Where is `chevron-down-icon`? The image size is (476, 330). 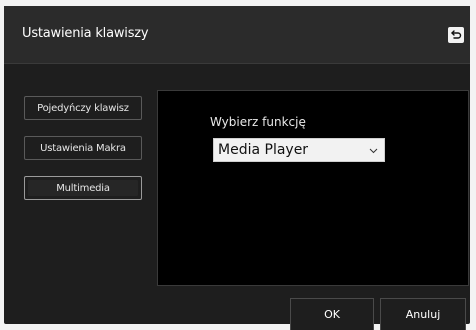
chevron-down-icon is located at coordinates (373, 151).